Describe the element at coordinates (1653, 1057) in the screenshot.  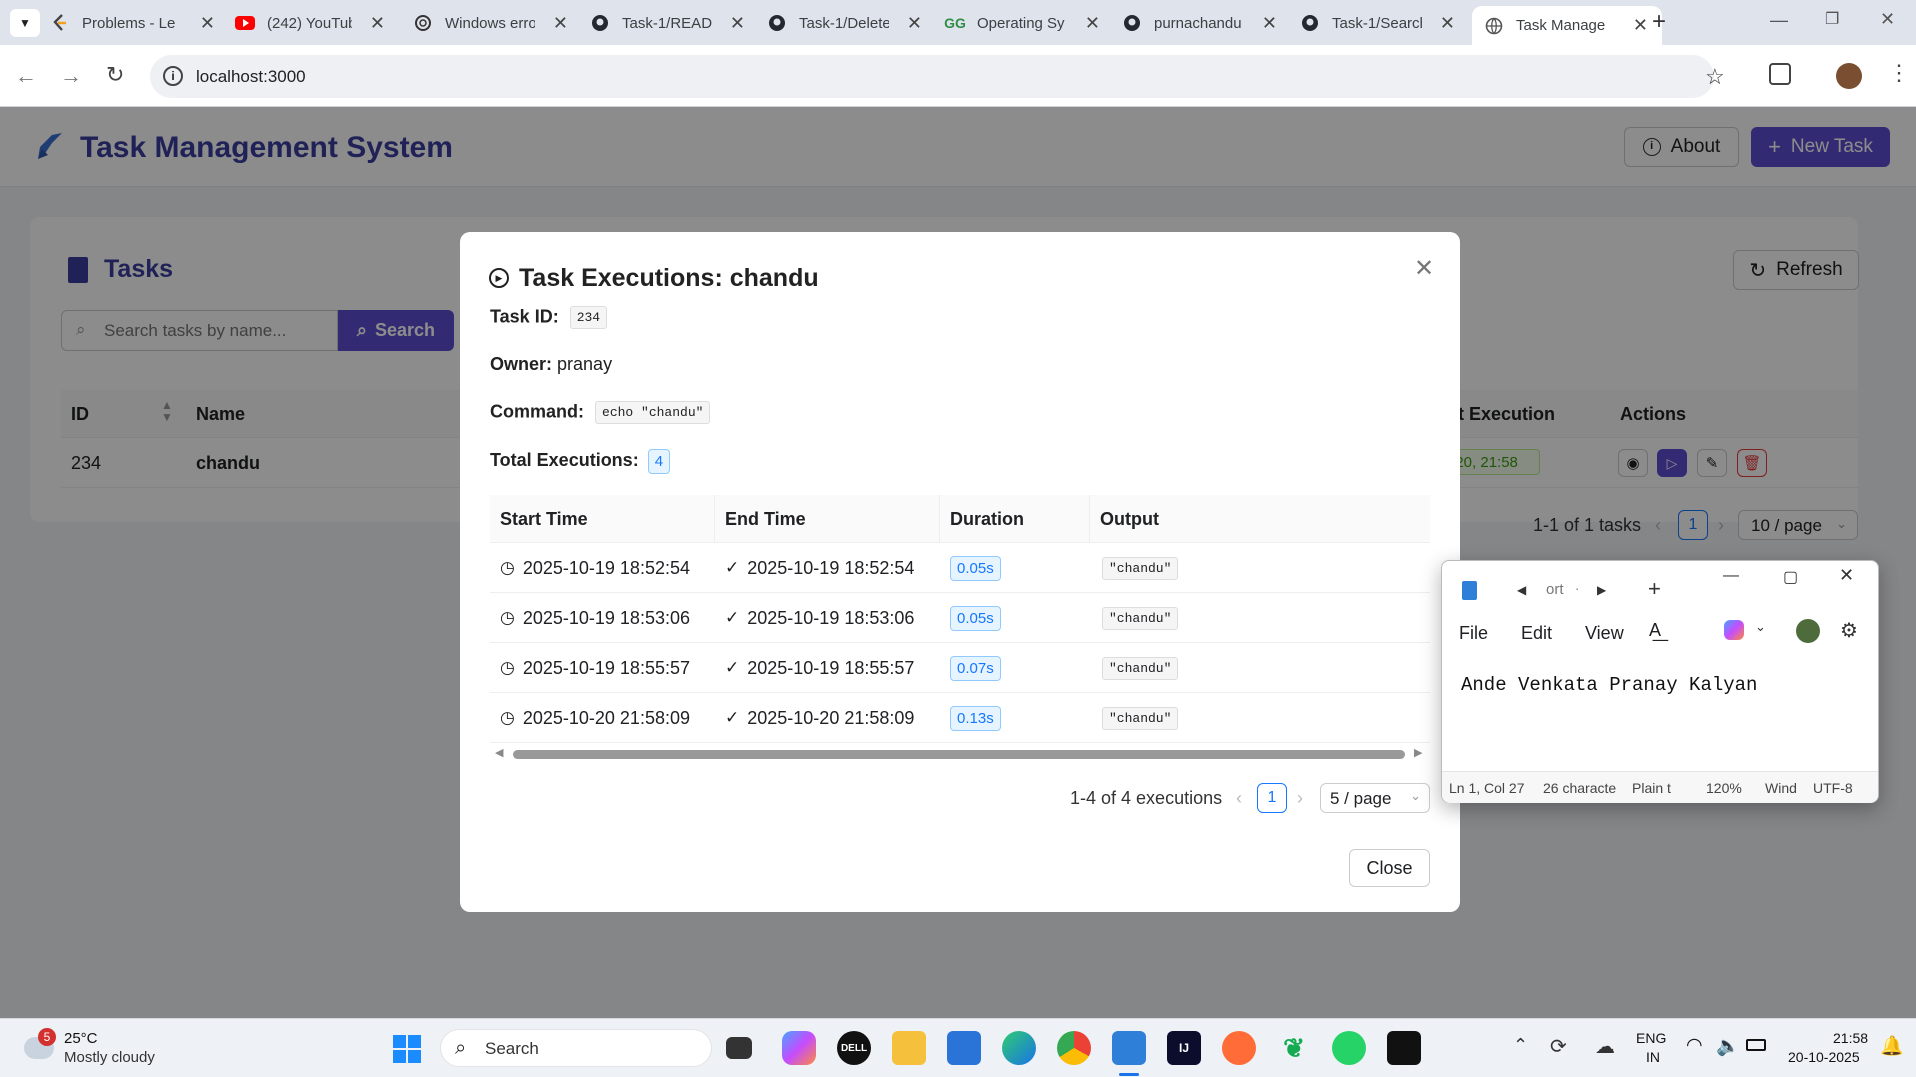
I see `language-in: IN` at that location.